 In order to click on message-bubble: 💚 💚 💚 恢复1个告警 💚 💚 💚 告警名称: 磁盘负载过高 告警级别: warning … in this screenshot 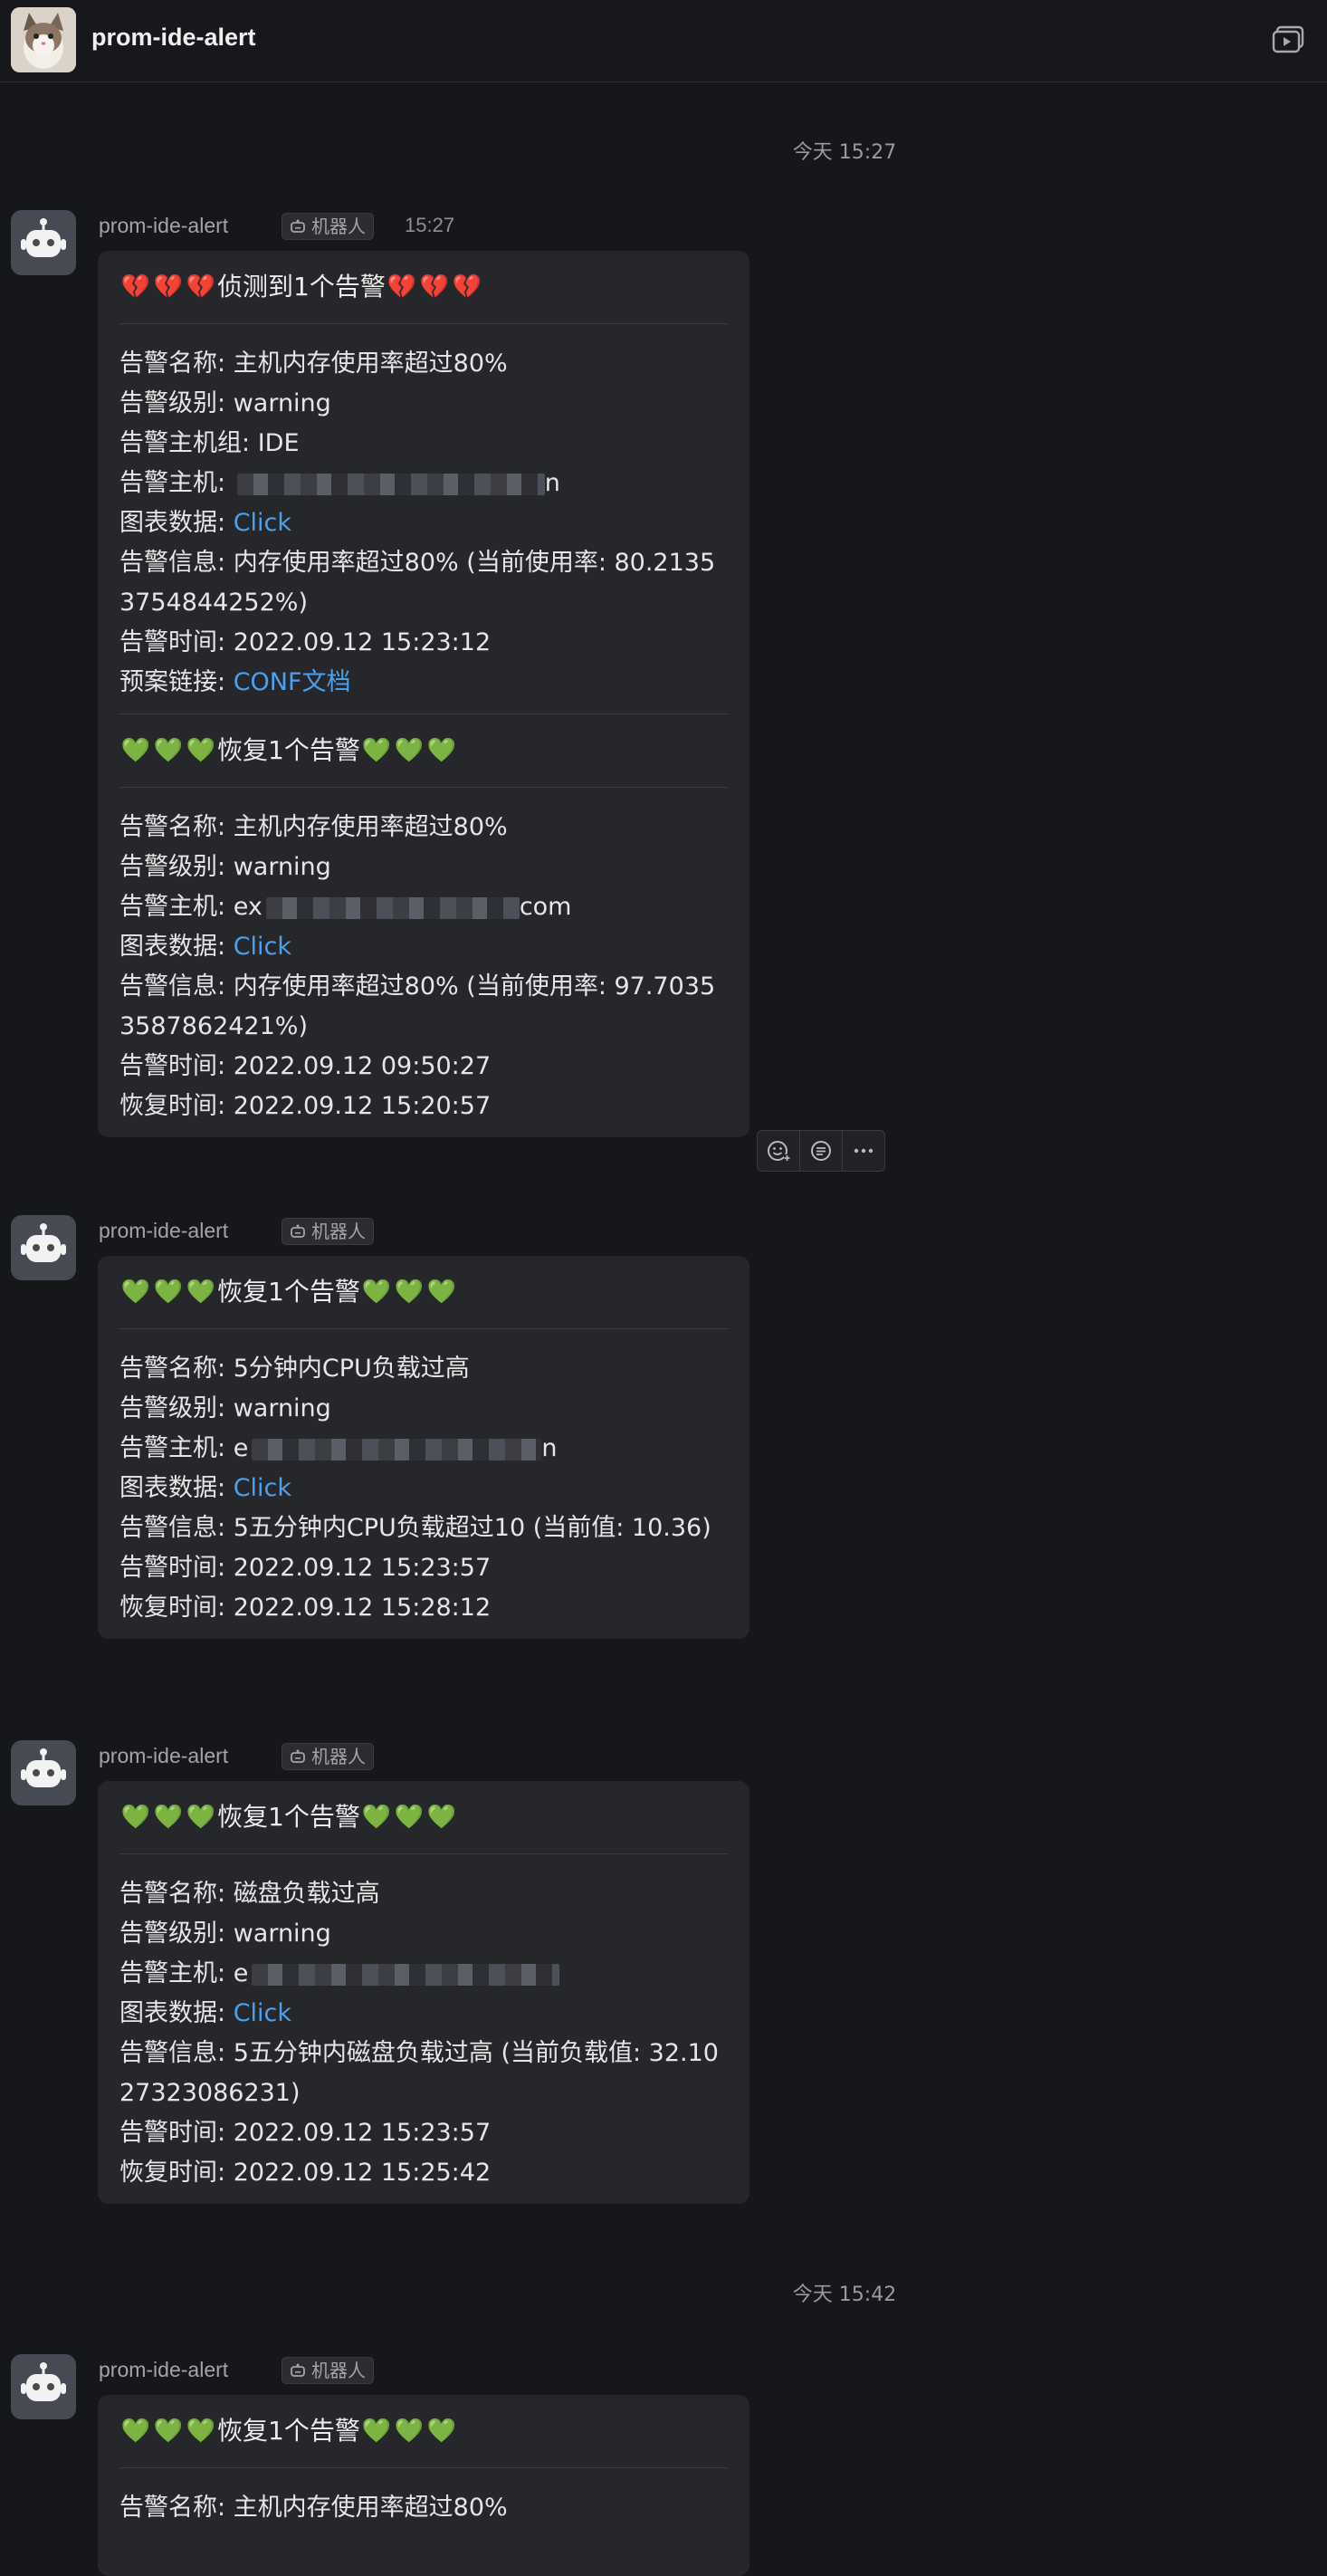, I will do `click(424, 1992)`.